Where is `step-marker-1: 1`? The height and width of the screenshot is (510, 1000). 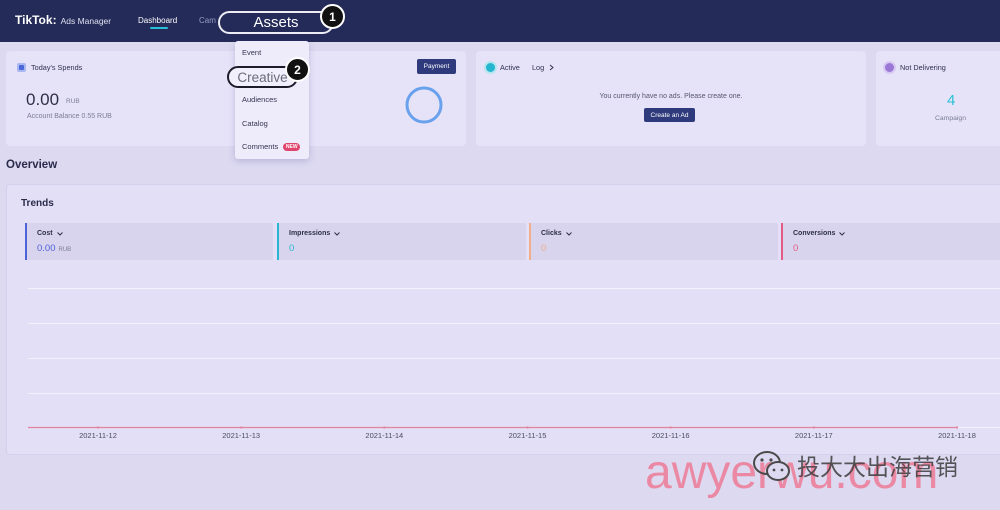
step-marker-1: 1 is located at coordinates (332, 16).